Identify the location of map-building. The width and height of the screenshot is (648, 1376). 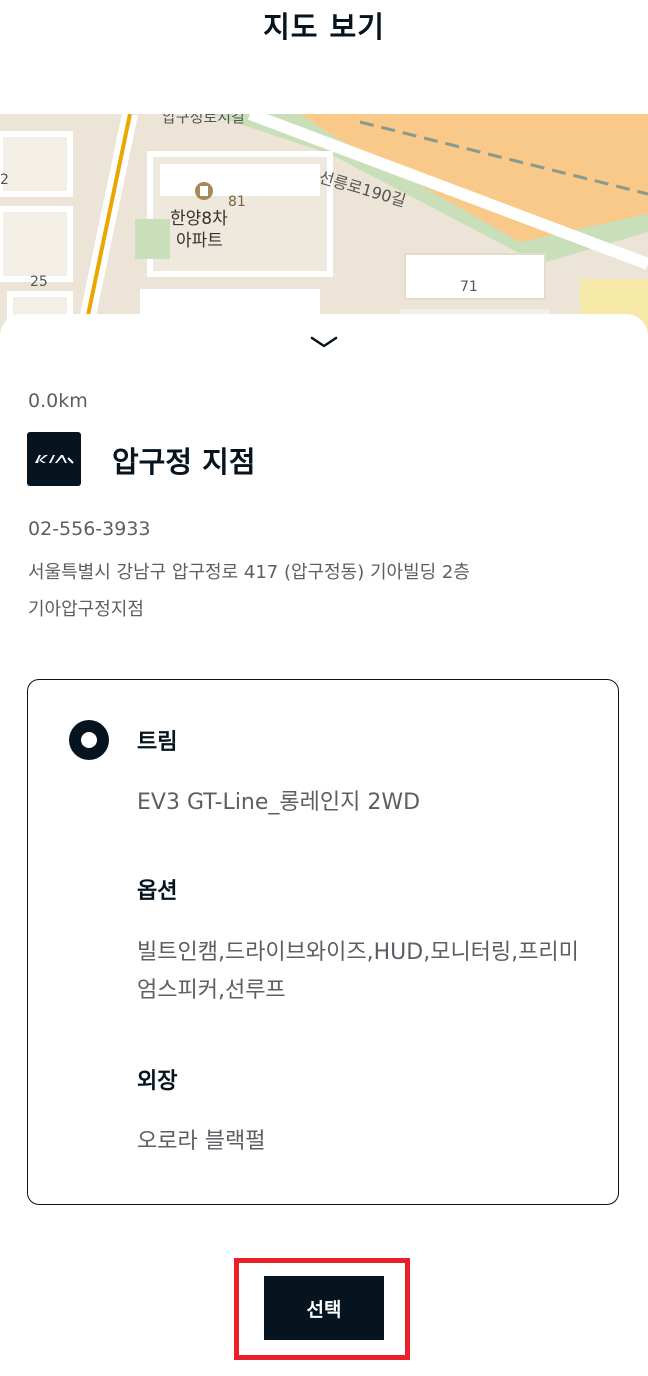
(240, 180).